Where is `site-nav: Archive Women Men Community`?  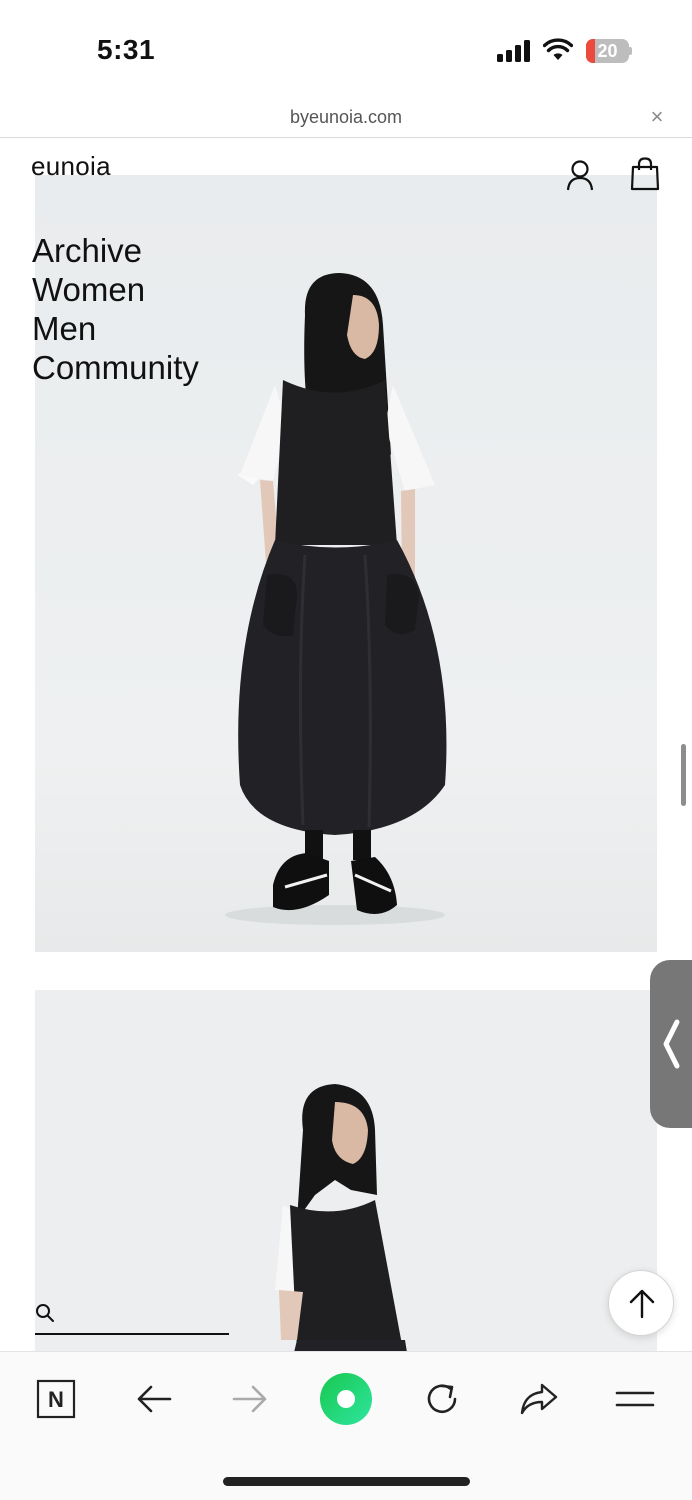 site-nav: Archive Women Men Community is located at coordinates (115, 309).